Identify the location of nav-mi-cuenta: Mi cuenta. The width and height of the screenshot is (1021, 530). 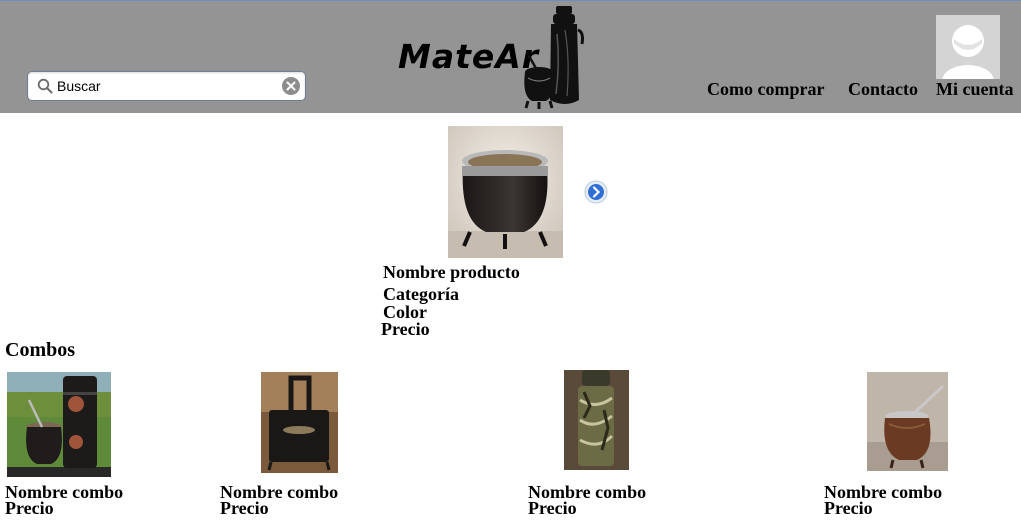
(974, 89).